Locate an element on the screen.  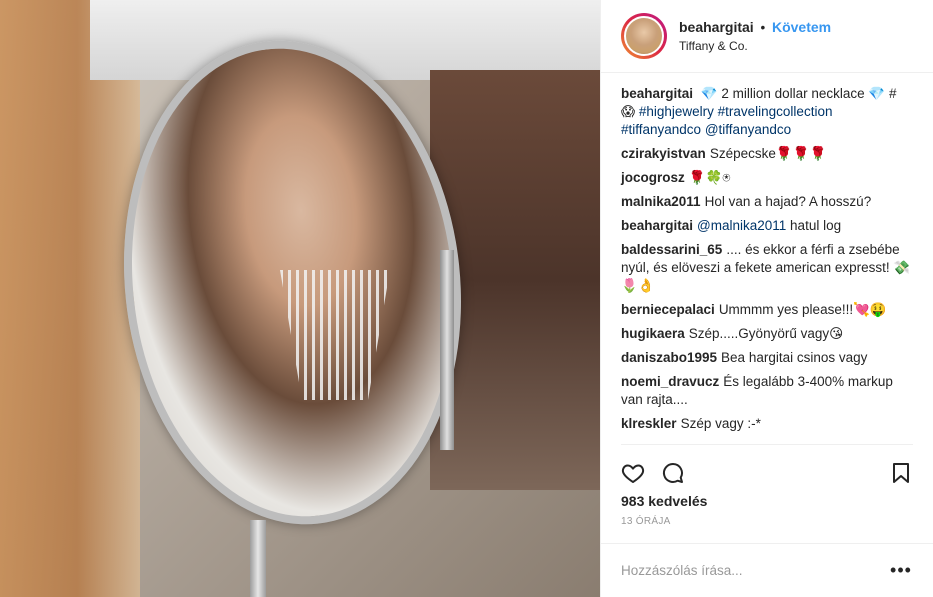
caption-hashtag-highjewelry: #highjewelry is located at coordinates (676, 111).